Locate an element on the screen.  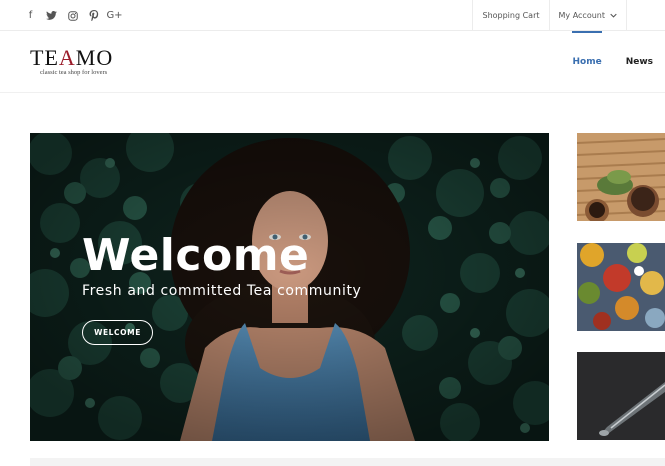
tea-bowls-image is located at coordinates (621, 177).